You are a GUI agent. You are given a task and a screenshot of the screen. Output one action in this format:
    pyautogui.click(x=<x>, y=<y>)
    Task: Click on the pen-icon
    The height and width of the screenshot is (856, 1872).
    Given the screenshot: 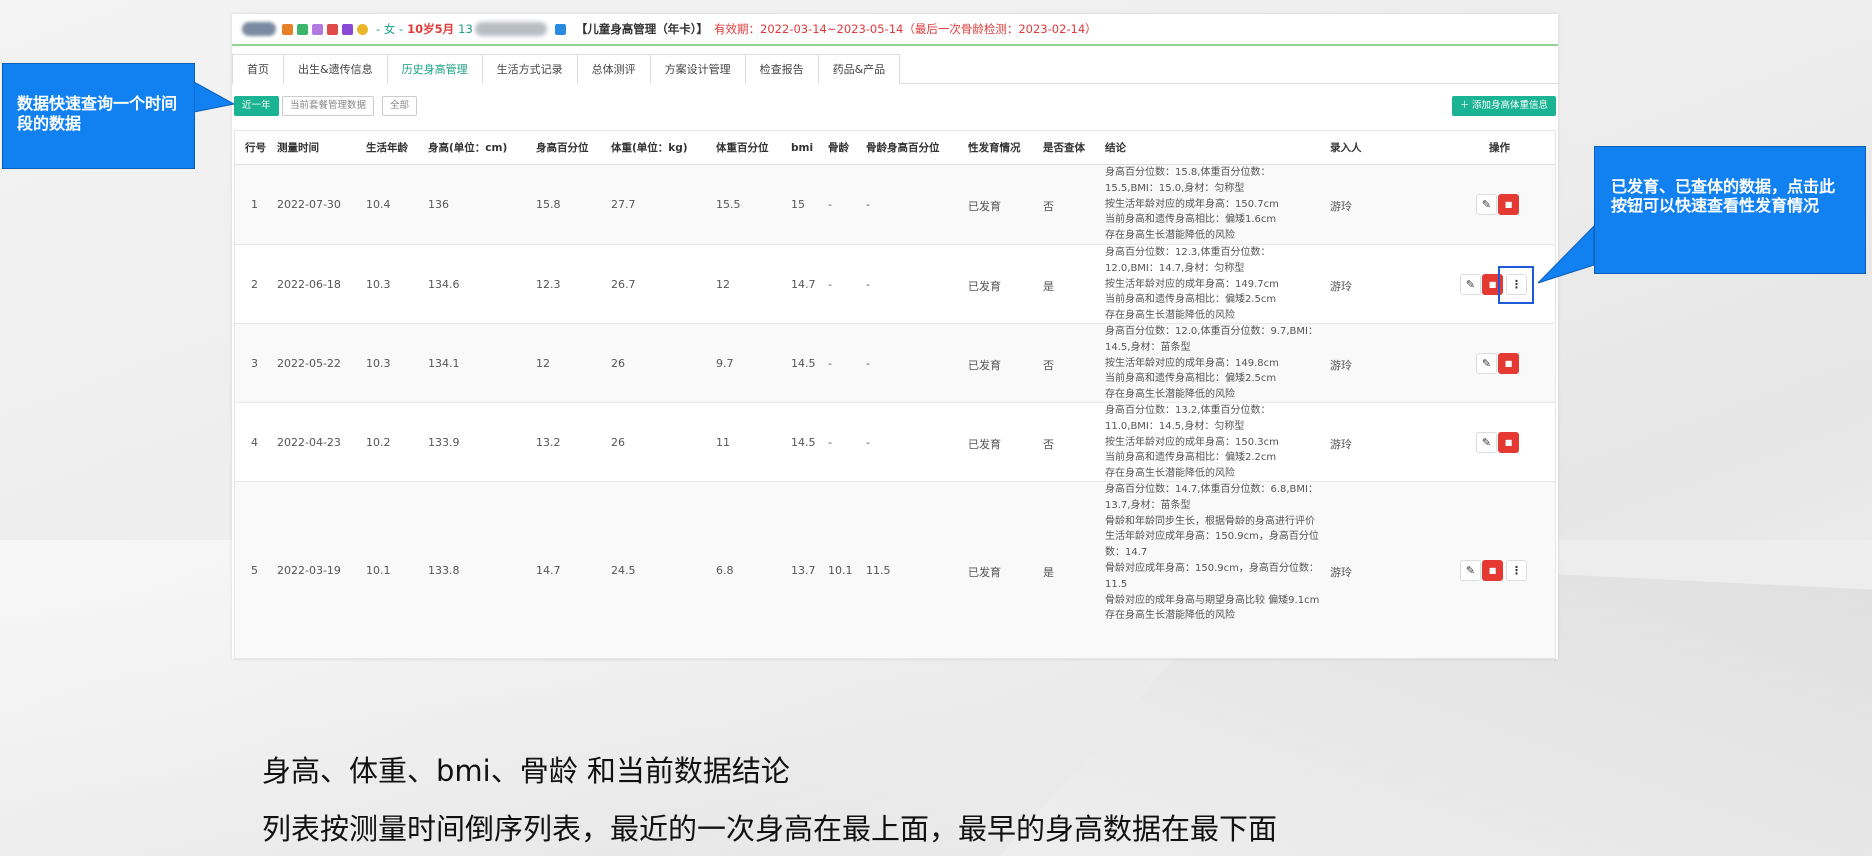 What is the action you would take?
    pyautogui.click(x=332, y=29)
    